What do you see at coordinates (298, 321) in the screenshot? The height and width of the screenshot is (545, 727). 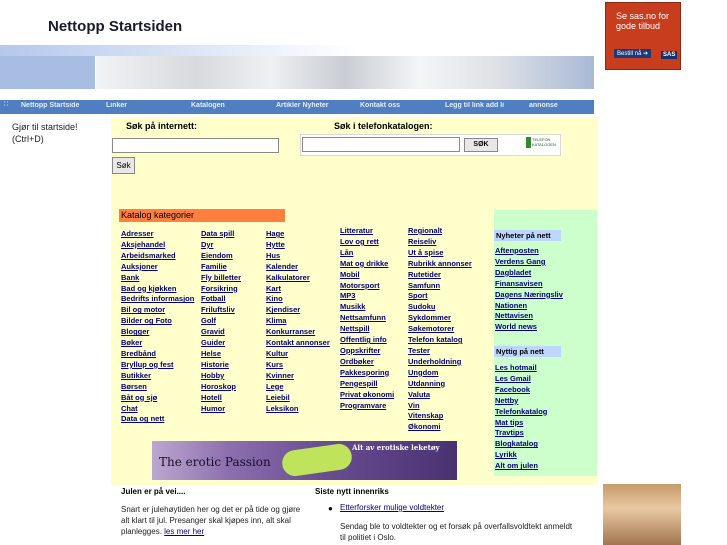 I see `catalog-link: Klima` at bounding box center [298, 321].